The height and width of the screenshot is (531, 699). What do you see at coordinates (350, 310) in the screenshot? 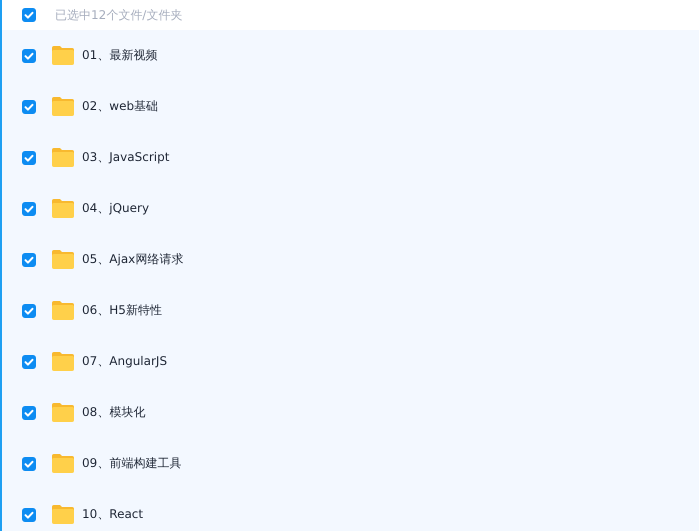
I see `file-row: 06、H5新特性` at bounding box center [350, 310].